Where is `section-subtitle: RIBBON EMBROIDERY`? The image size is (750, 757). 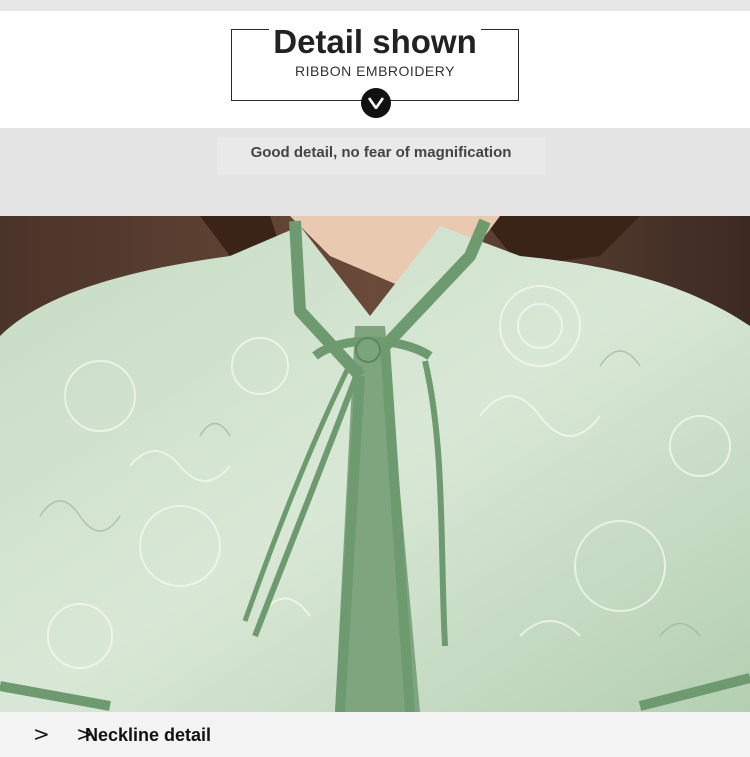
section-subtitle: RIBBON EMBROIDERY is located at coordinates (375, 71).